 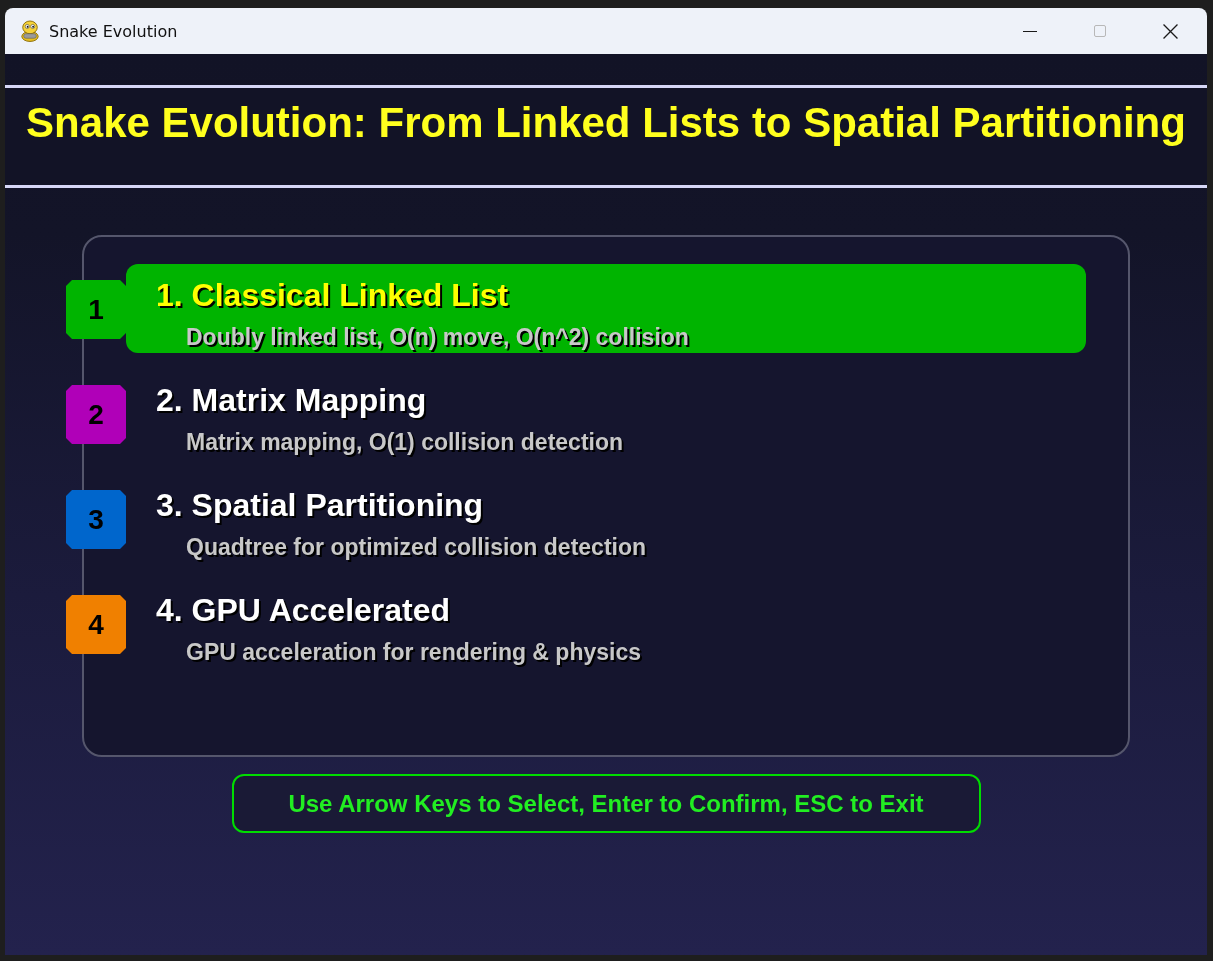 What do you see at coordinates (113, 31) in the screenshot?
I see `window-title: Snake Evolution` at bounding box center [113, 31].